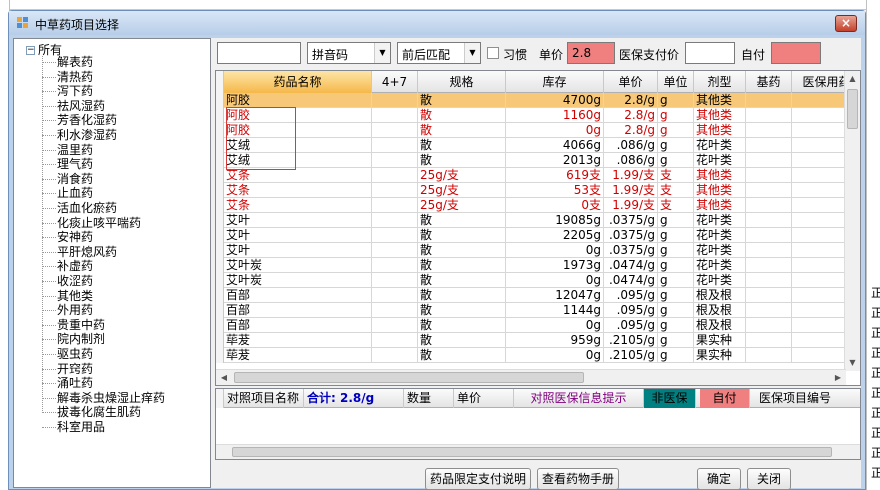  What do you see at coordinates (73, 325) in the screenshot?
I see `tree-item: 贵重中药` at bounding box center [73, 325].